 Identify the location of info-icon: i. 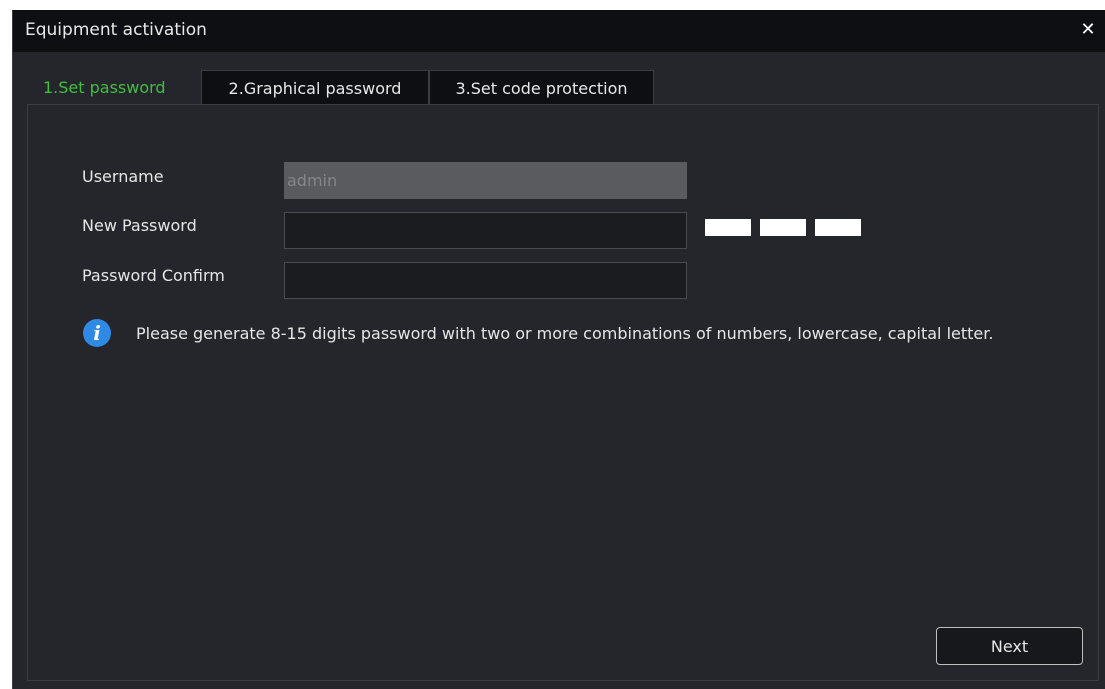
(97, 333).